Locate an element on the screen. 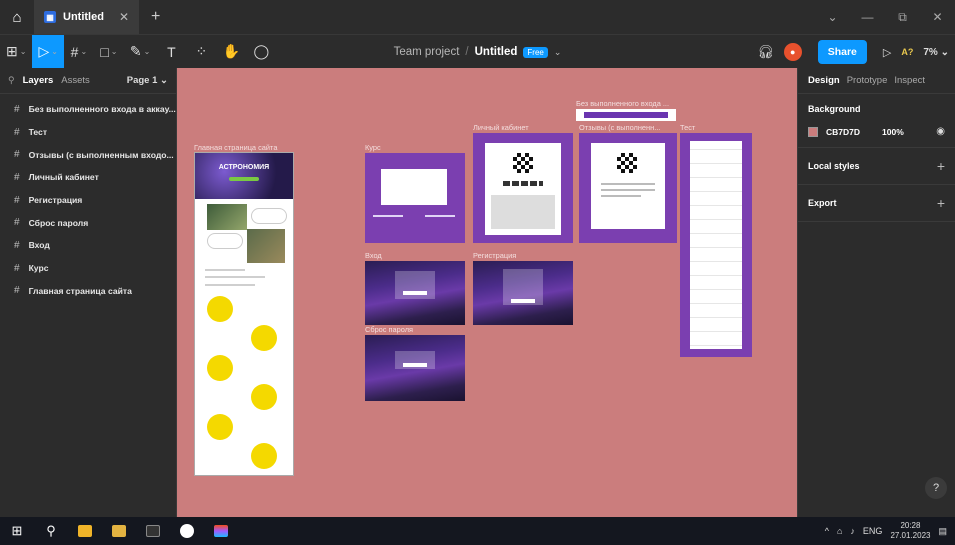  frame-reviews is located at coordinates (628, 188).